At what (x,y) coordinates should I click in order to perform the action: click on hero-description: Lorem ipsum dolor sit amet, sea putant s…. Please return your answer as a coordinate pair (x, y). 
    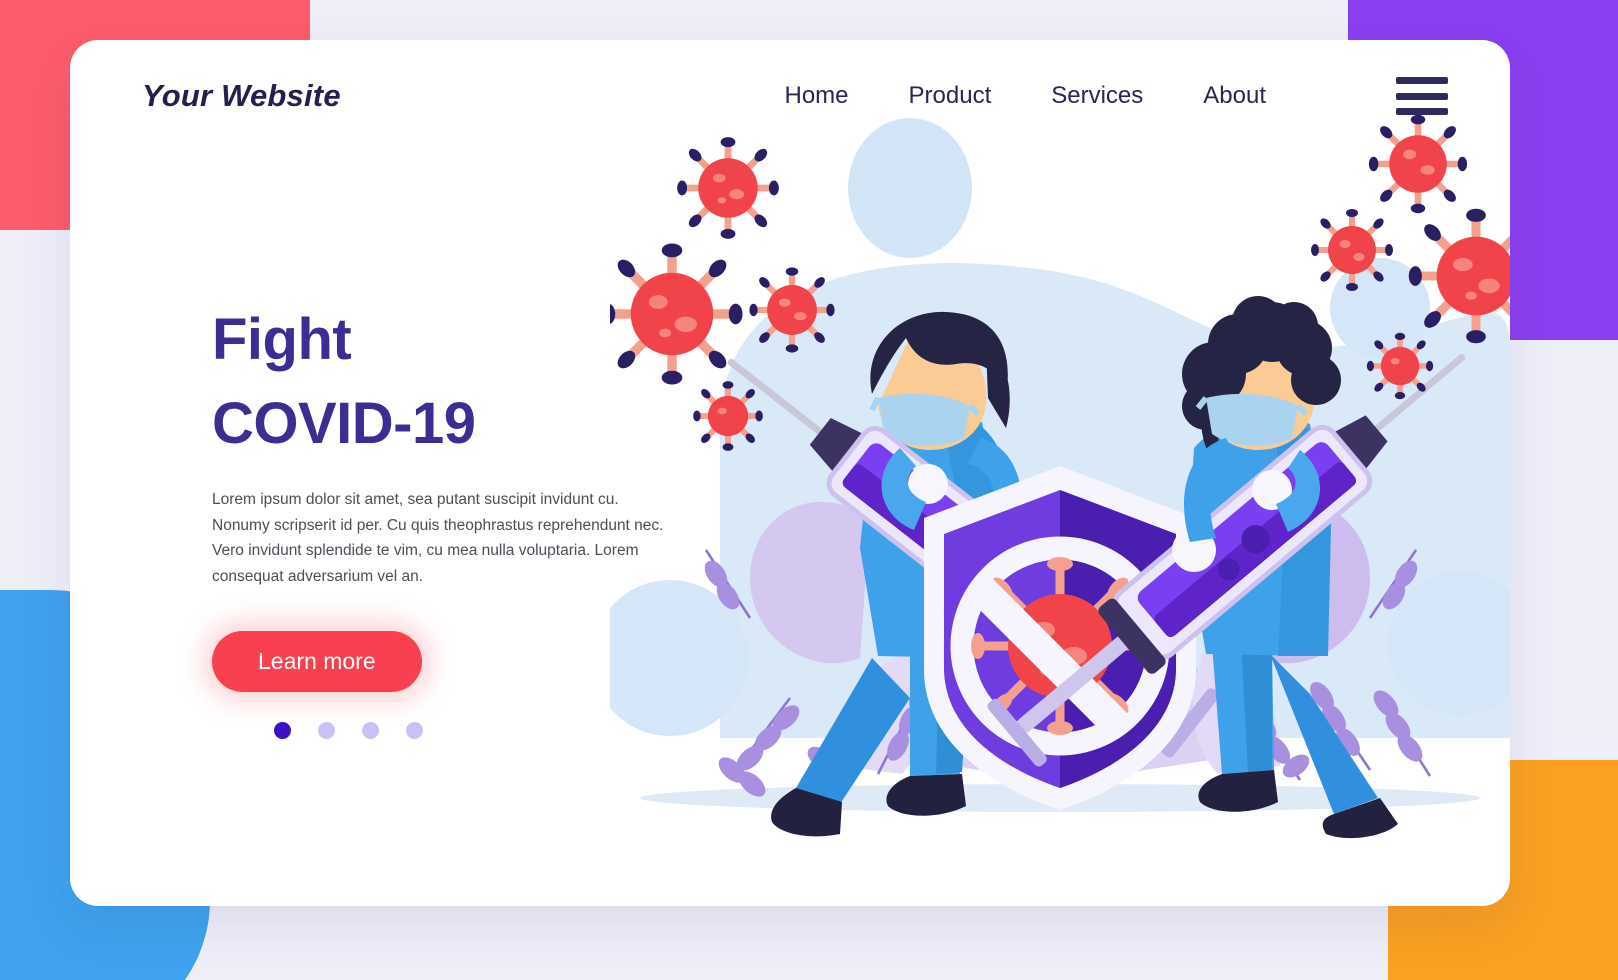
    Looking at the image, I should click on (438, 538).